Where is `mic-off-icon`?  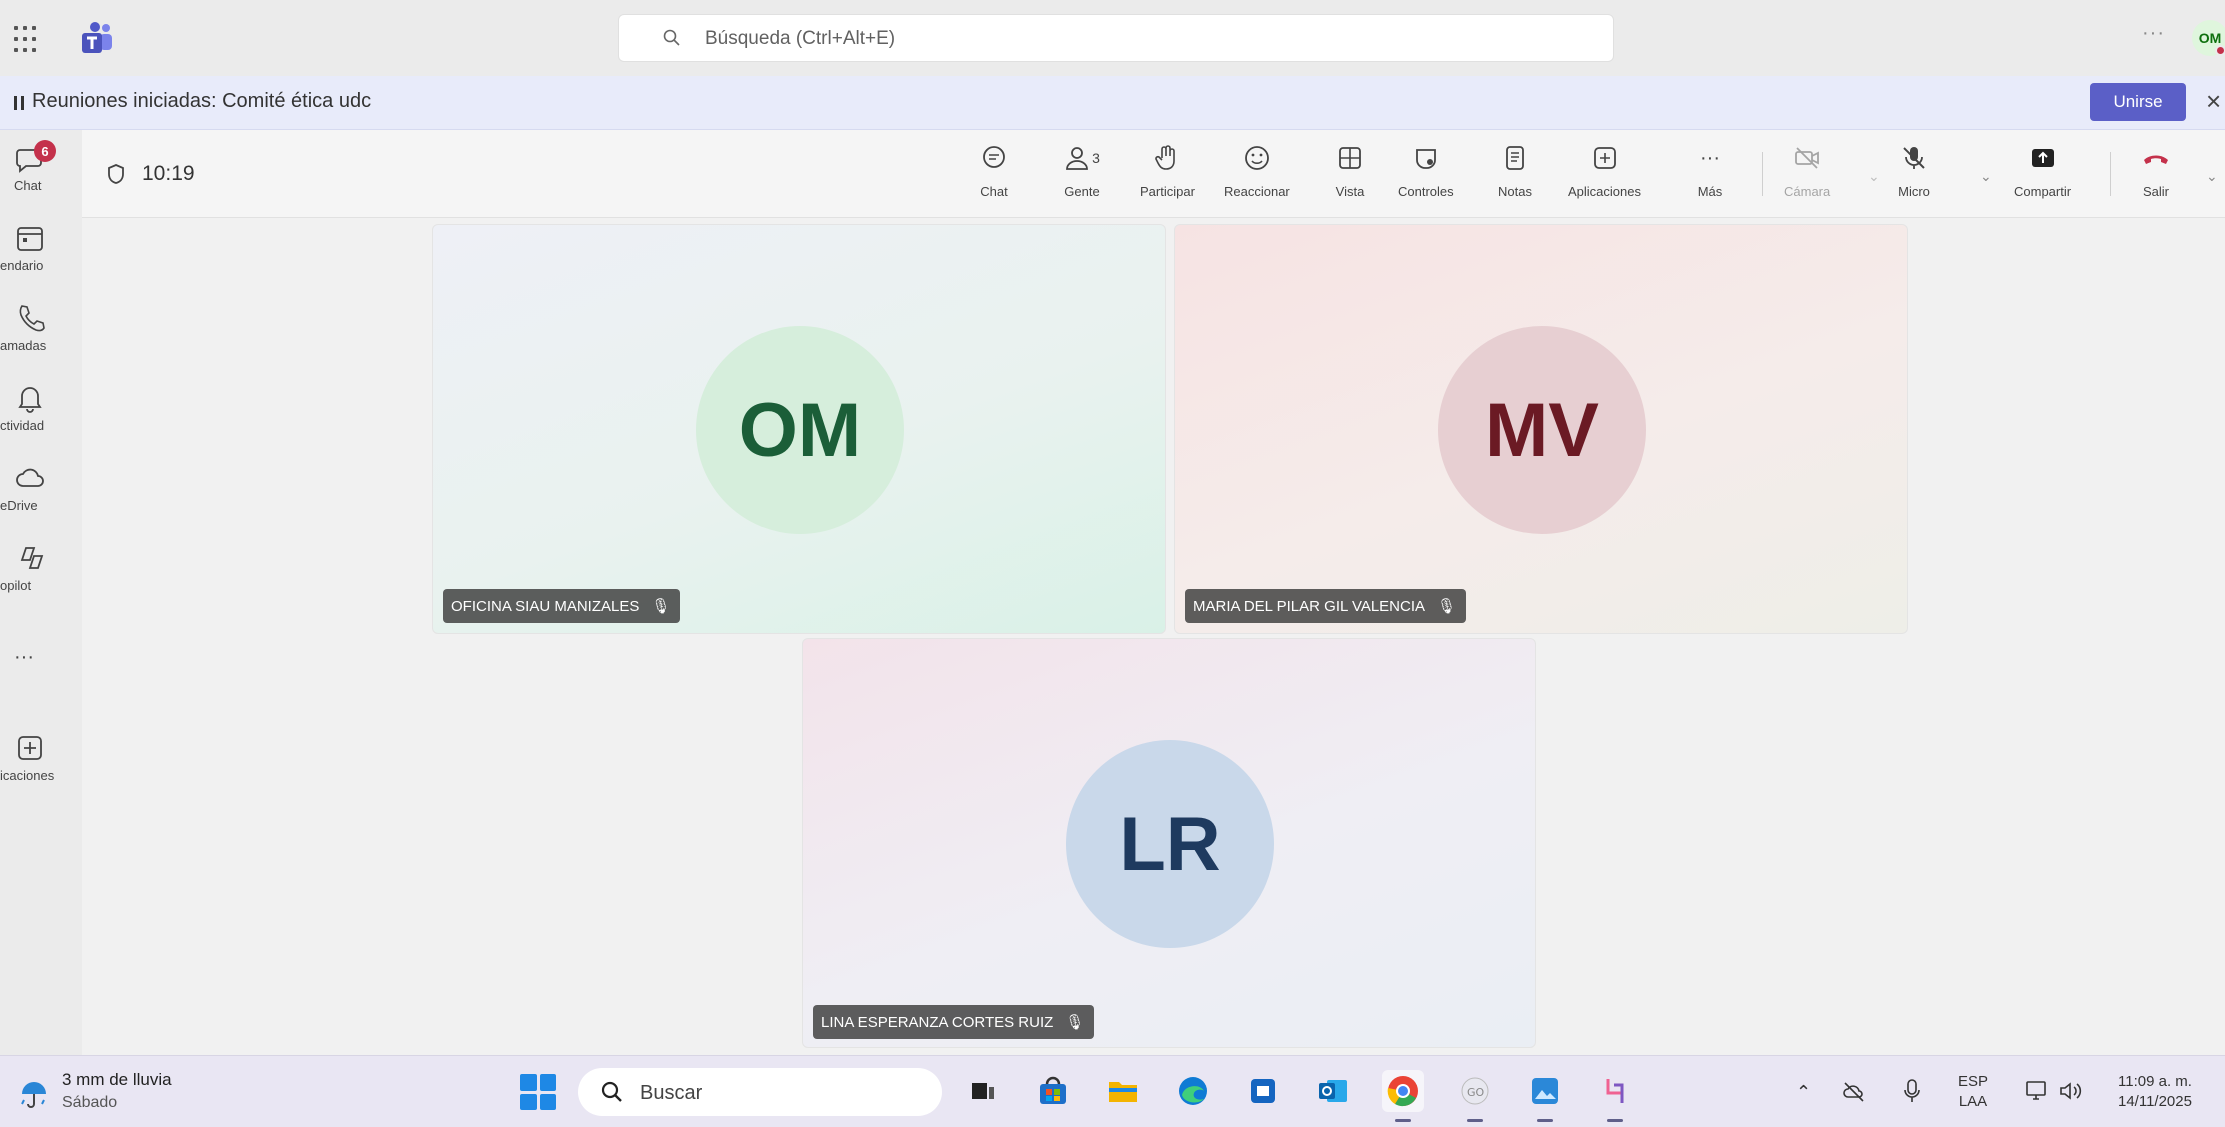 mic-off-icon is located at coordinates (1914, 158).